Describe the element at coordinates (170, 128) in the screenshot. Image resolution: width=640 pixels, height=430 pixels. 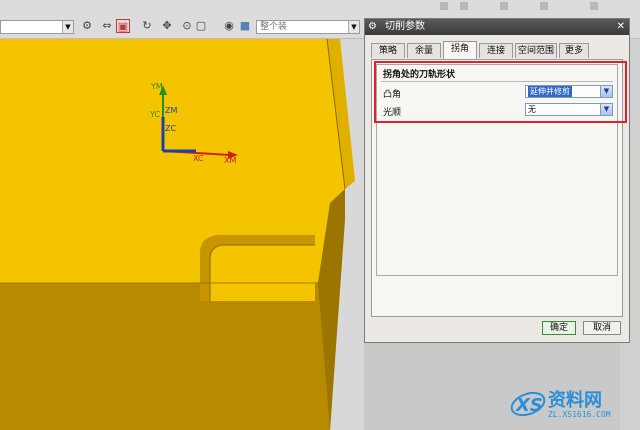
I see `axis-label-zc: ZC` at that location.